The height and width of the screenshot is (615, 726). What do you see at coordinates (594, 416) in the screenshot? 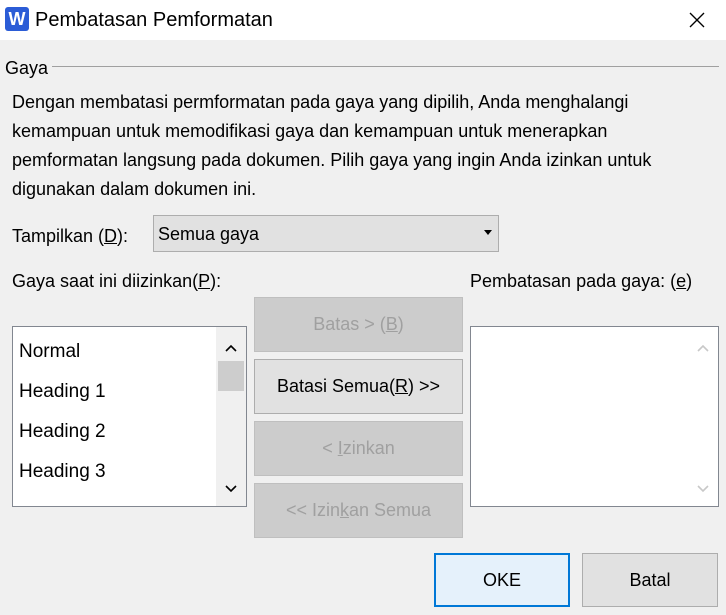
I see `restricted-styles-list` at bounding box center [594, 416].